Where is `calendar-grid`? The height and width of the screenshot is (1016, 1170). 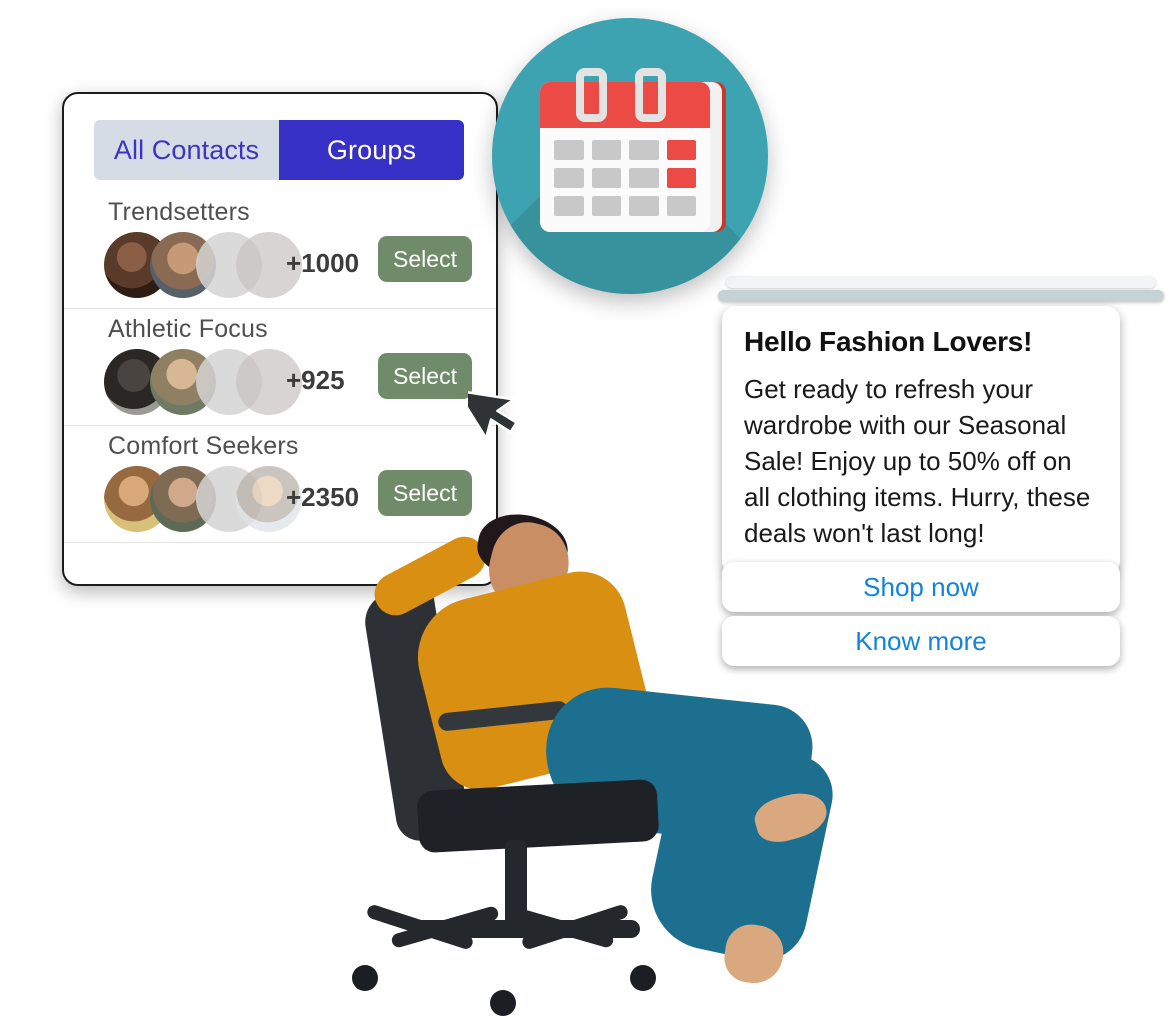
calendar-grid is located at coordinates (625, 178).